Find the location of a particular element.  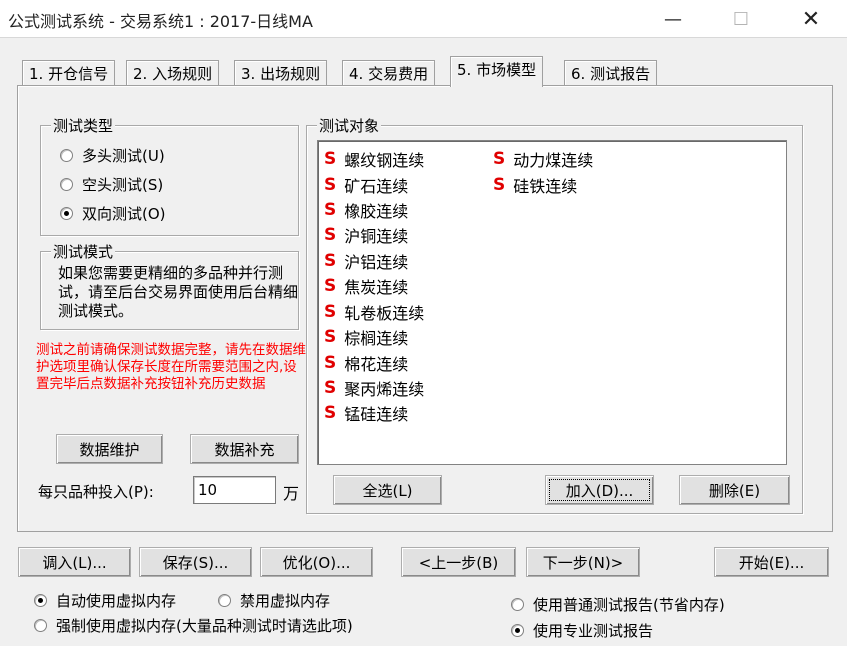

list-item-label: 棉花连续 is located at coordinates (376, 364).